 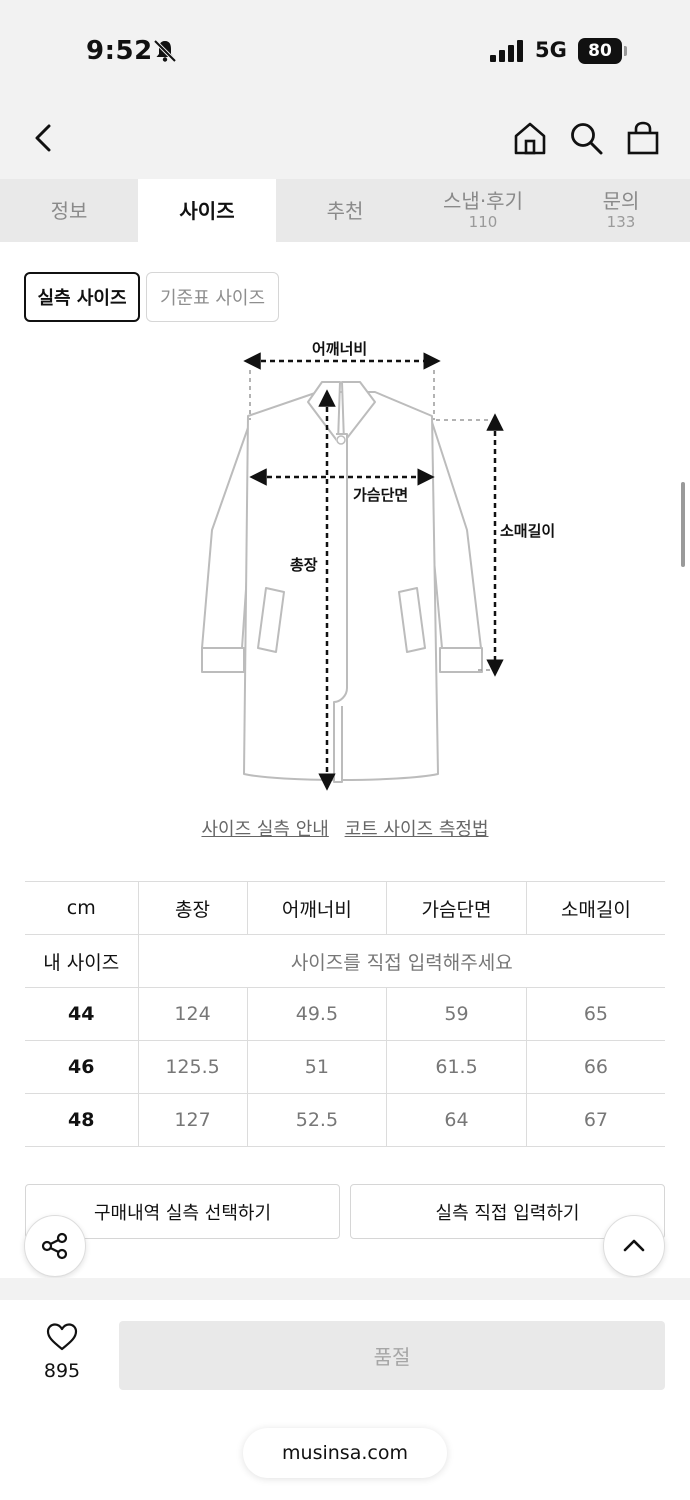 What do you see at coordinates (62, 1352) in the screenshot?
I see `like-button: 895` at bounding box center [62, 1352].